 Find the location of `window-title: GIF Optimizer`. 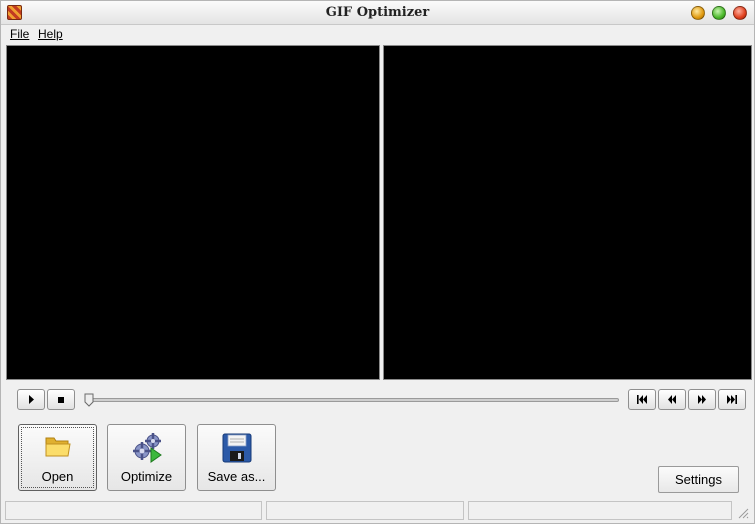

window-title: GIF Optimizer is located at coordinates (377, 12).